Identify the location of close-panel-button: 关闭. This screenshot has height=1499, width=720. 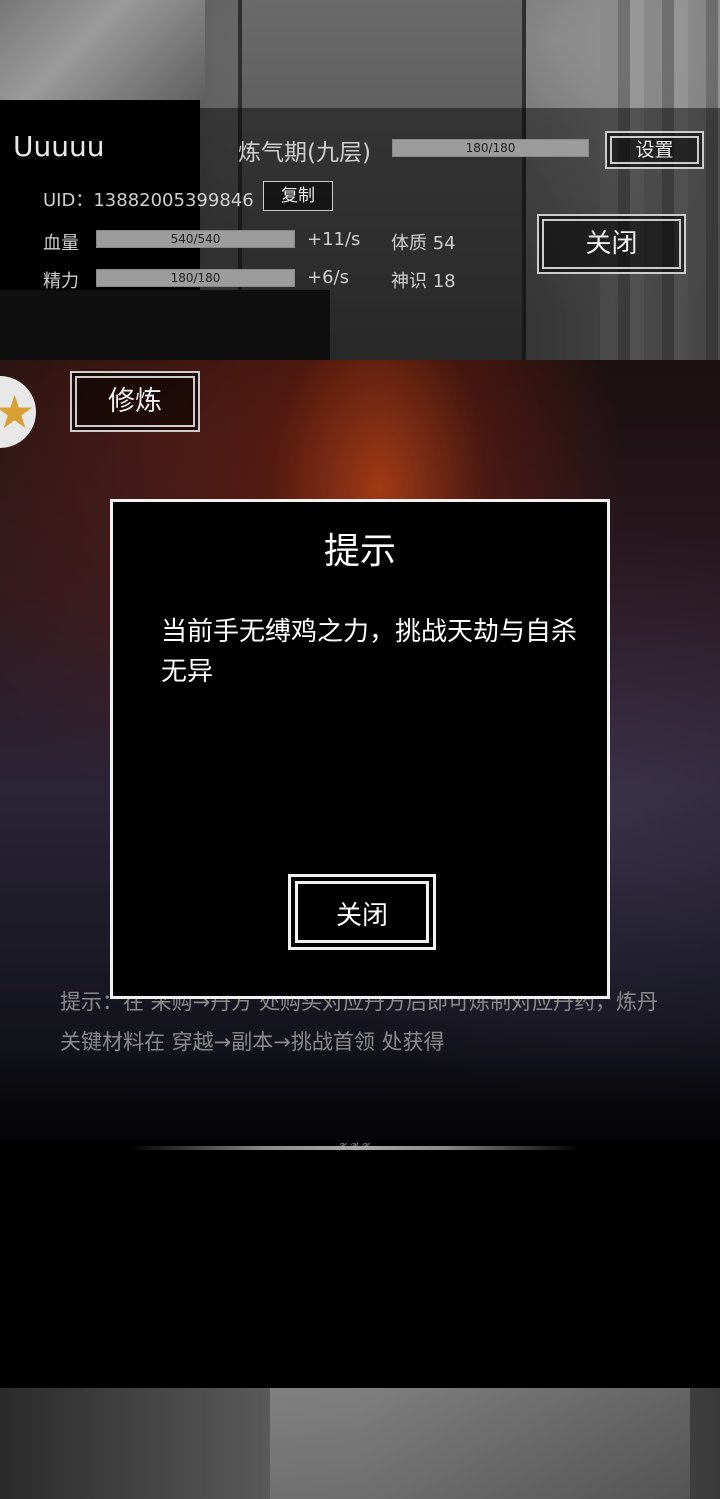
(611, 244).